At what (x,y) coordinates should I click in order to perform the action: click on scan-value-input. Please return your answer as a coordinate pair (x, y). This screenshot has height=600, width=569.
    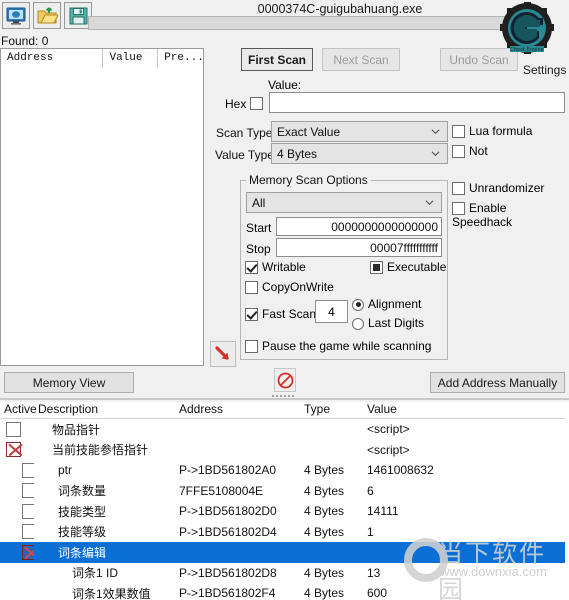
    Looking at the image, I should click on (417, 102).